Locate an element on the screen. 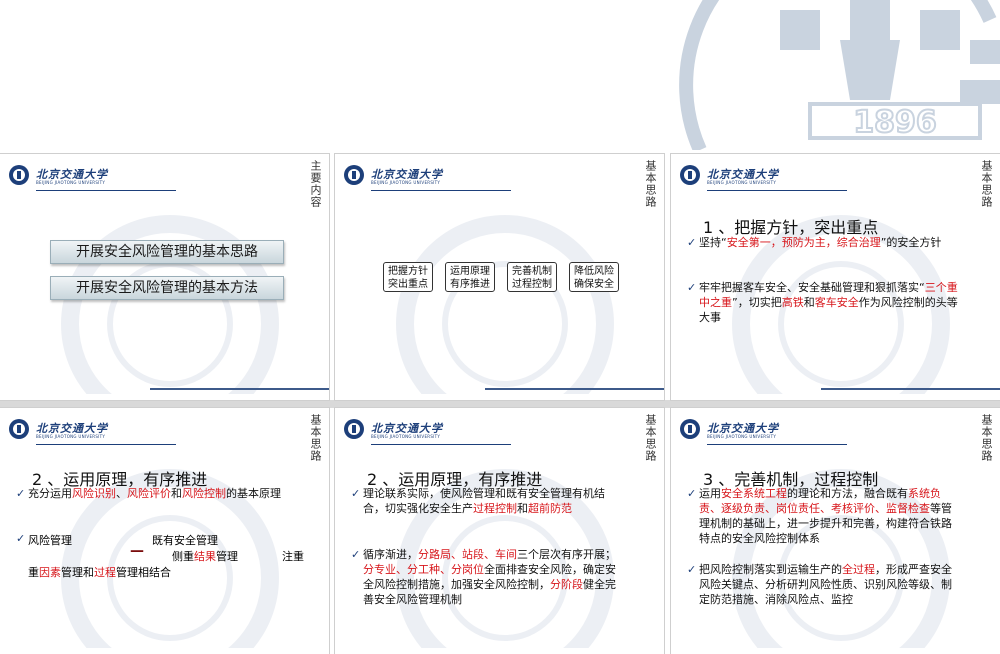 The height and width of the screenshot is (654, 1000). bullet-item: ✓ 充分运用风险识别、风险评价和风险控制的基本原理 is located at coordinates (157, 493).